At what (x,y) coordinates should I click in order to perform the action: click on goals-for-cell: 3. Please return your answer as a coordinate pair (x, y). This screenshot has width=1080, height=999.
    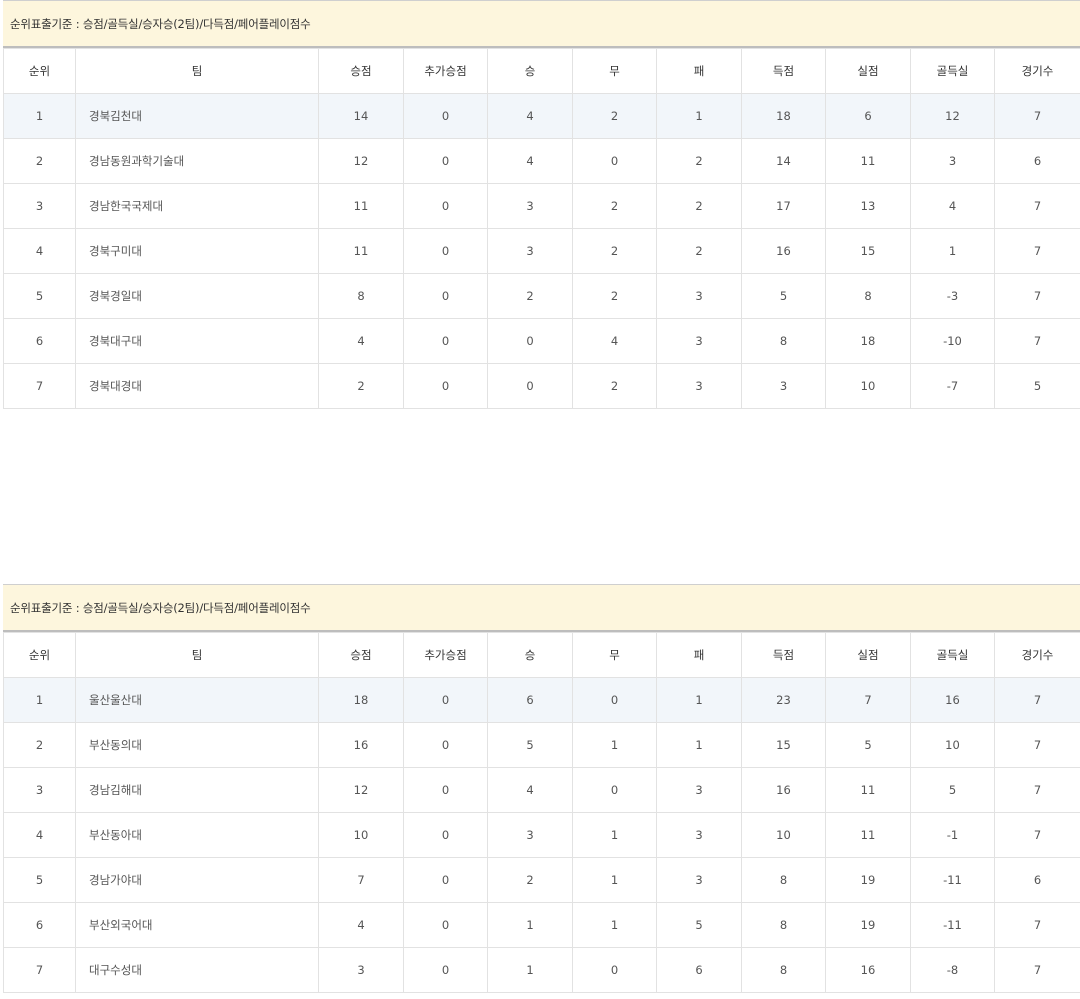
    Looking at the image, I should click on (783, 386).